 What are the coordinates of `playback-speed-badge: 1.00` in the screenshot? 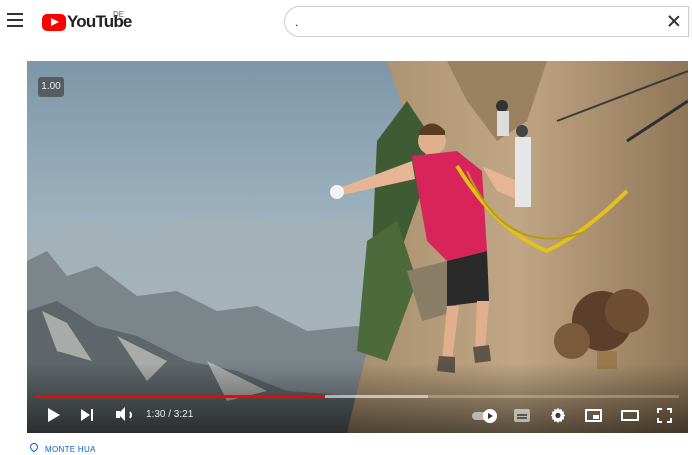 It's located at (51, 87).